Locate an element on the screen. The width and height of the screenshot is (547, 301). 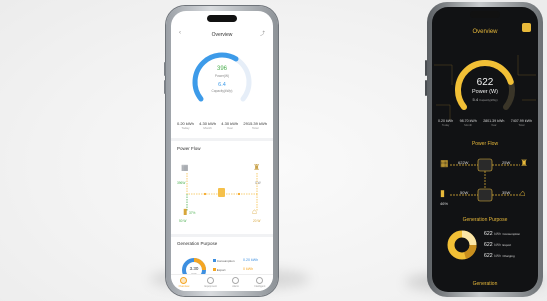
export-row: 622 kWh Export is located at coordinates (497, 245).